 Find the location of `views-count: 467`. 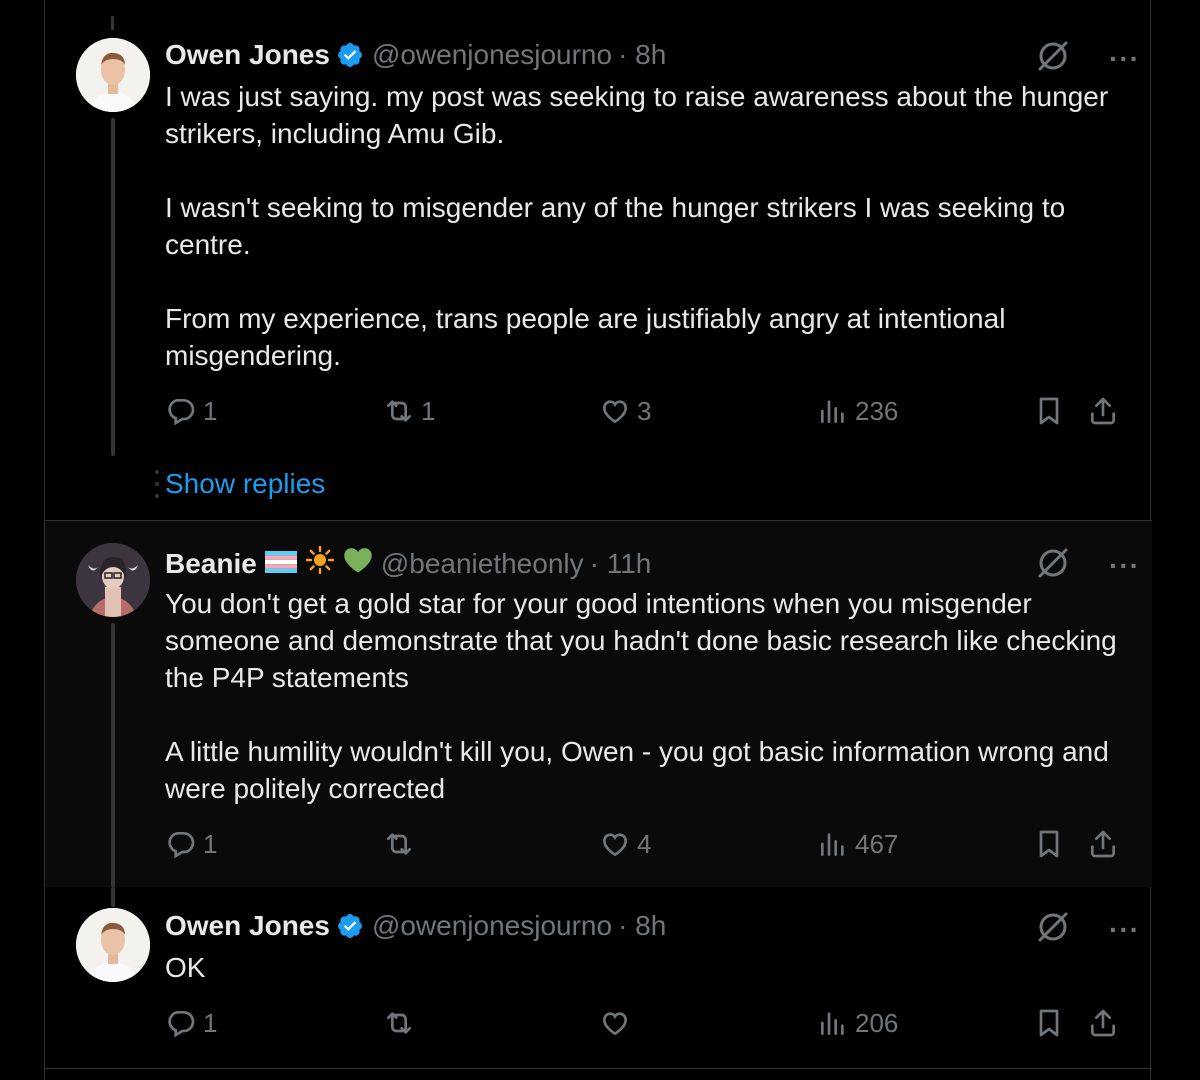

views-count: 467 is located at coordinates (877, 843).